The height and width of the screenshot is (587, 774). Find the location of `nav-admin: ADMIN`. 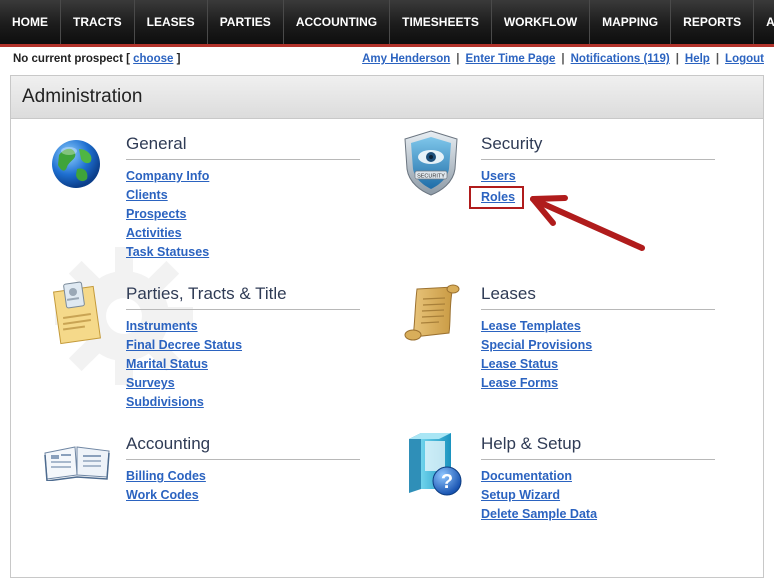

nav-admin: ADMIN is located at coordinates (764, 22).